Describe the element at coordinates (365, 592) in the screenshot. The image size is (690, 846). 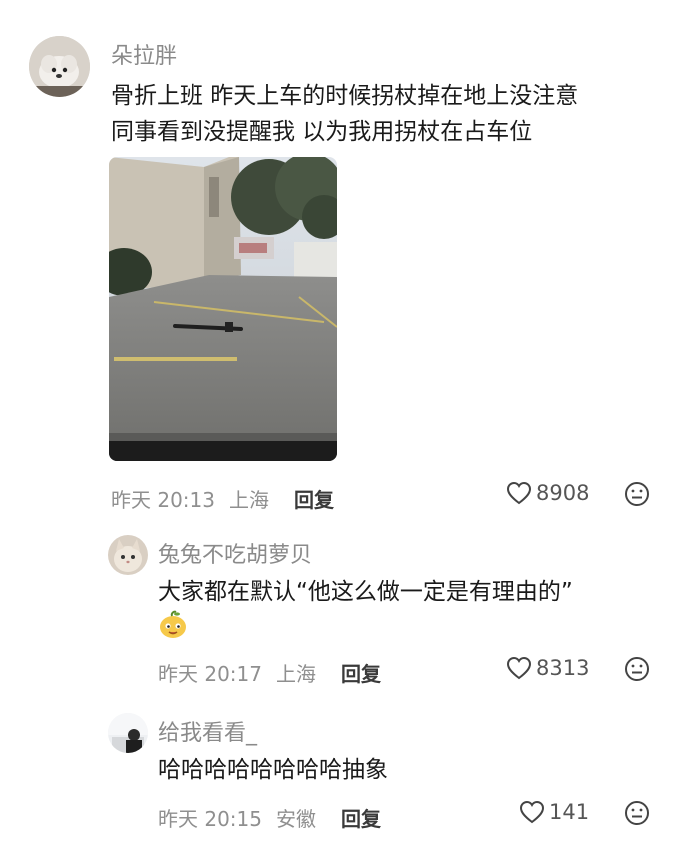
I see `comment-text: 大家都在默认“他这么做一定是有理由的”` at that location.